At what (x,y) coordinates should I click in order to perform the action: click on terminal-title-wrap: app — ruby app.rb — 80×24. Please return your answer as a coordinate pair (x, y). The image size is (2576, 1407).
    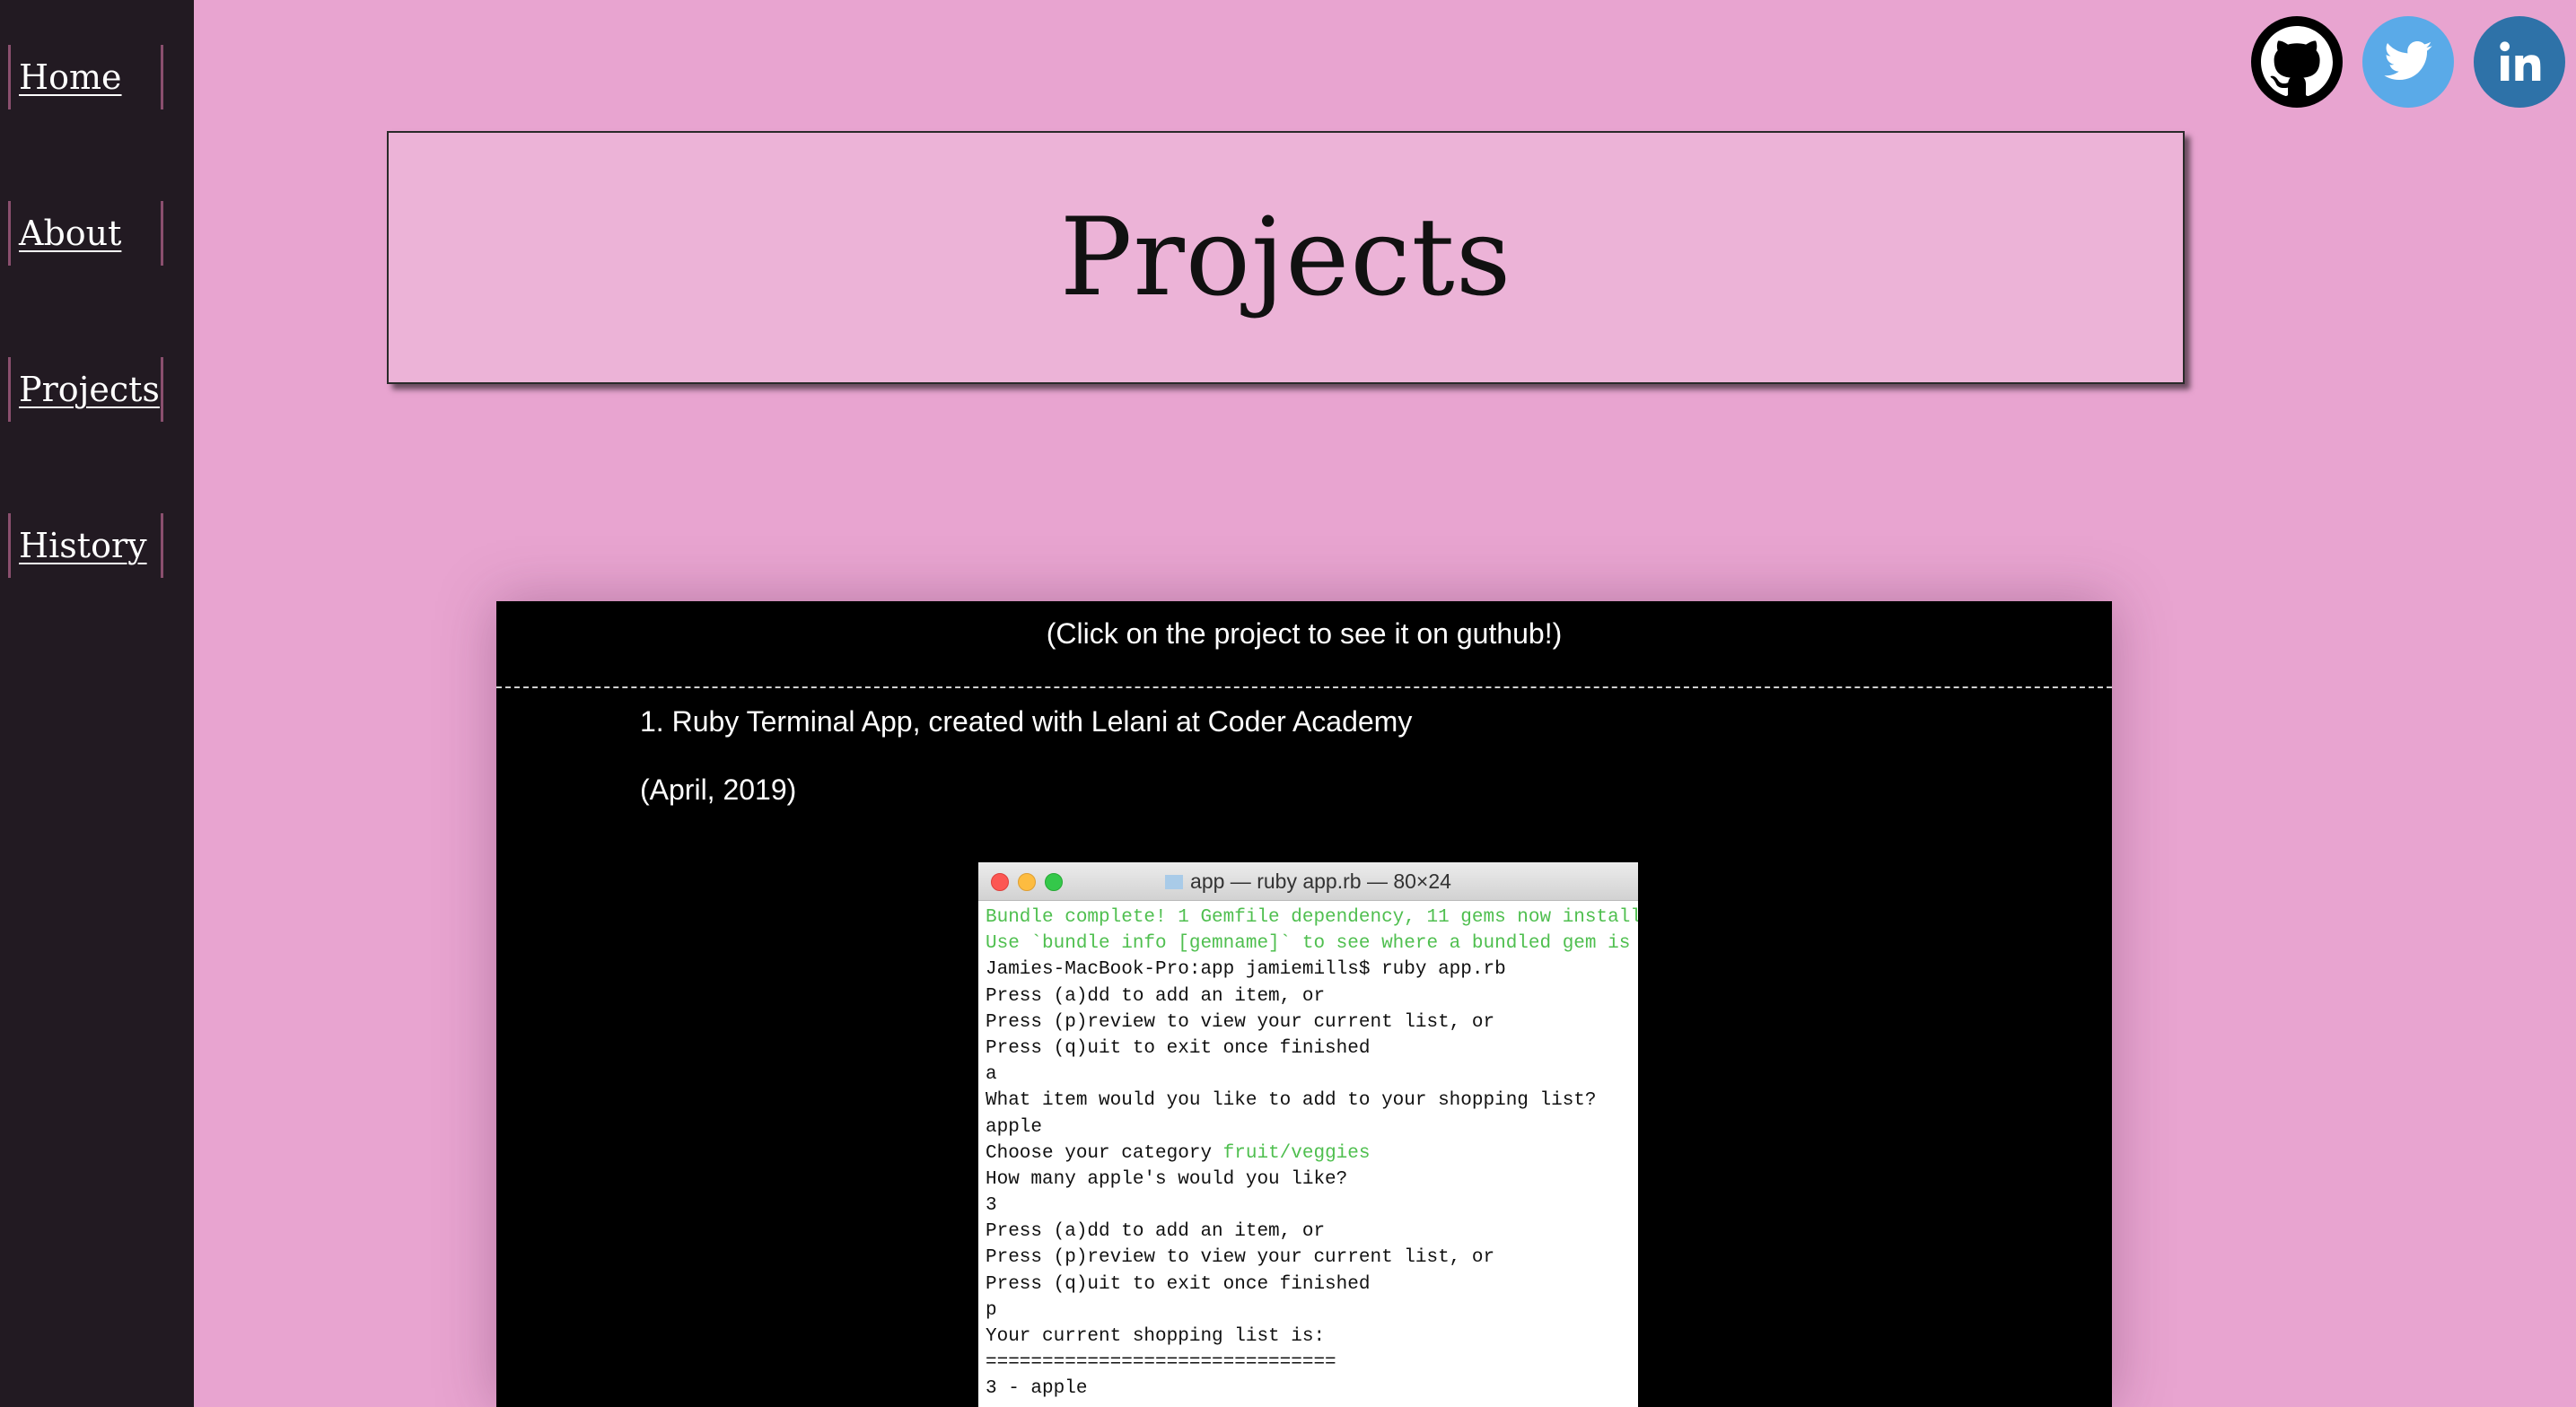
    Looking at the image, I should click on (1308, 882).